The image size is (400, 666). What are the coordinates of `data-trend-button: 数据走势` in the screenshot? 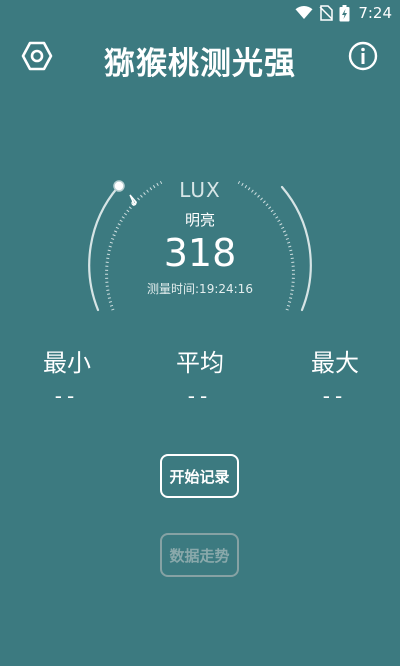 It's located at (199, 555).